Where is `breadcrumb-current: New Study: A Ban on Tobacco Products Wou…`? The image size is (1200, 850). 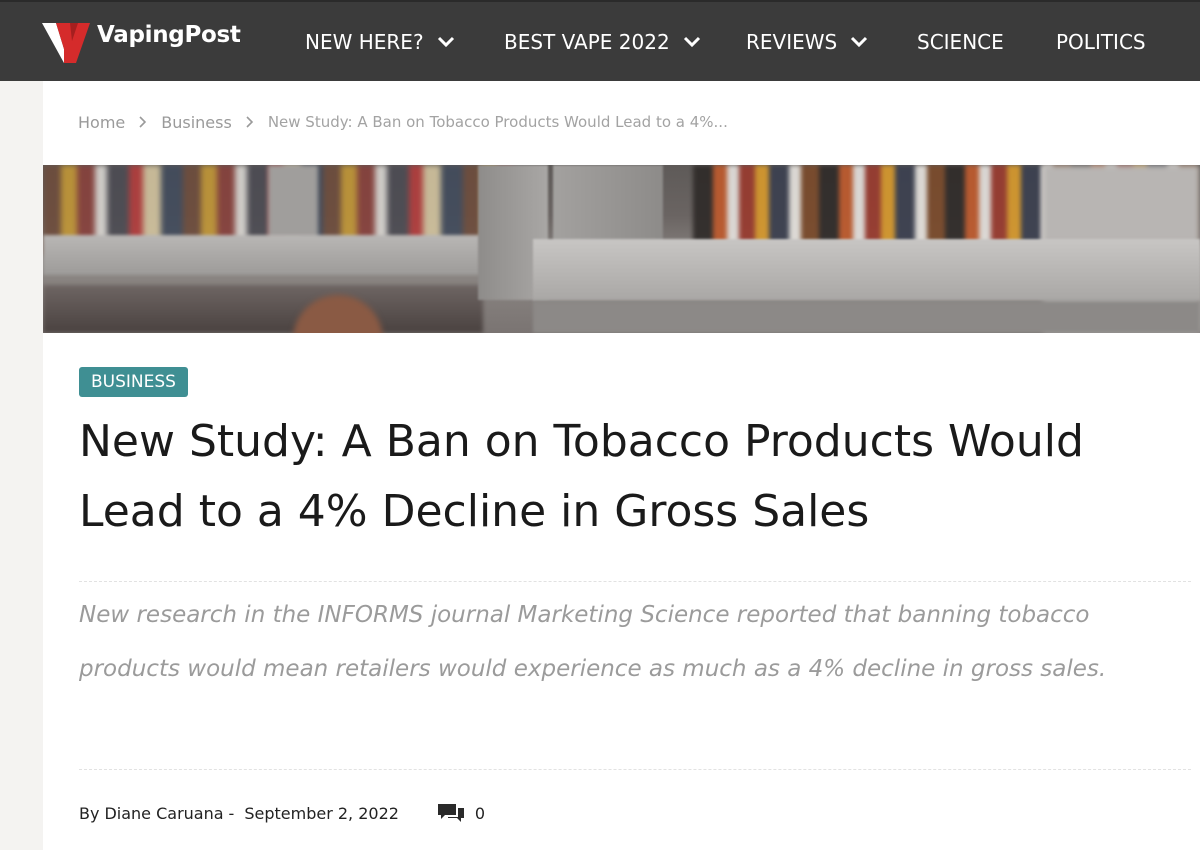
breadcrumb-current: New Study: A Ban on Tobacco Products Wou… is located at coordinates (497, 122).